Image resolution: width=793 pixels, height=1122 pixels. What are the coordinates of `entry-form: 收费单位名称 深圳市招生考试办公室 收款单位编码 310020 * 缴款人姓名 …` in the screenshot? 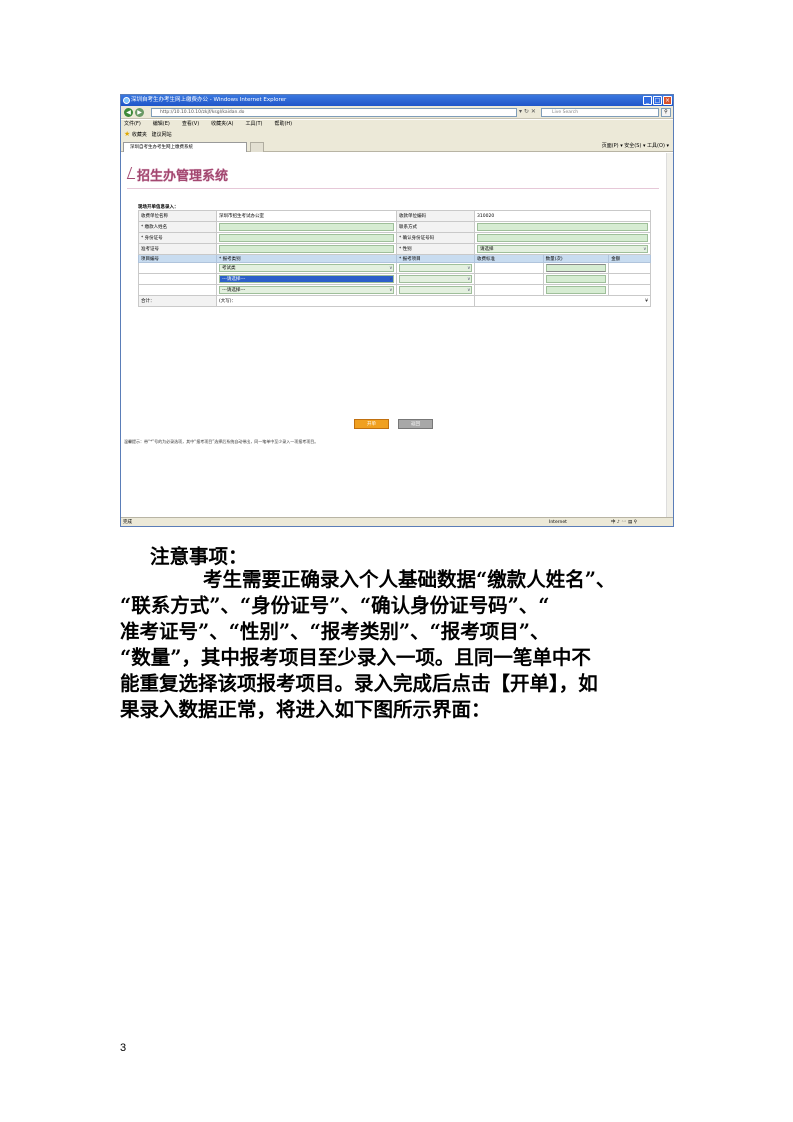 It's located at (394, 258).